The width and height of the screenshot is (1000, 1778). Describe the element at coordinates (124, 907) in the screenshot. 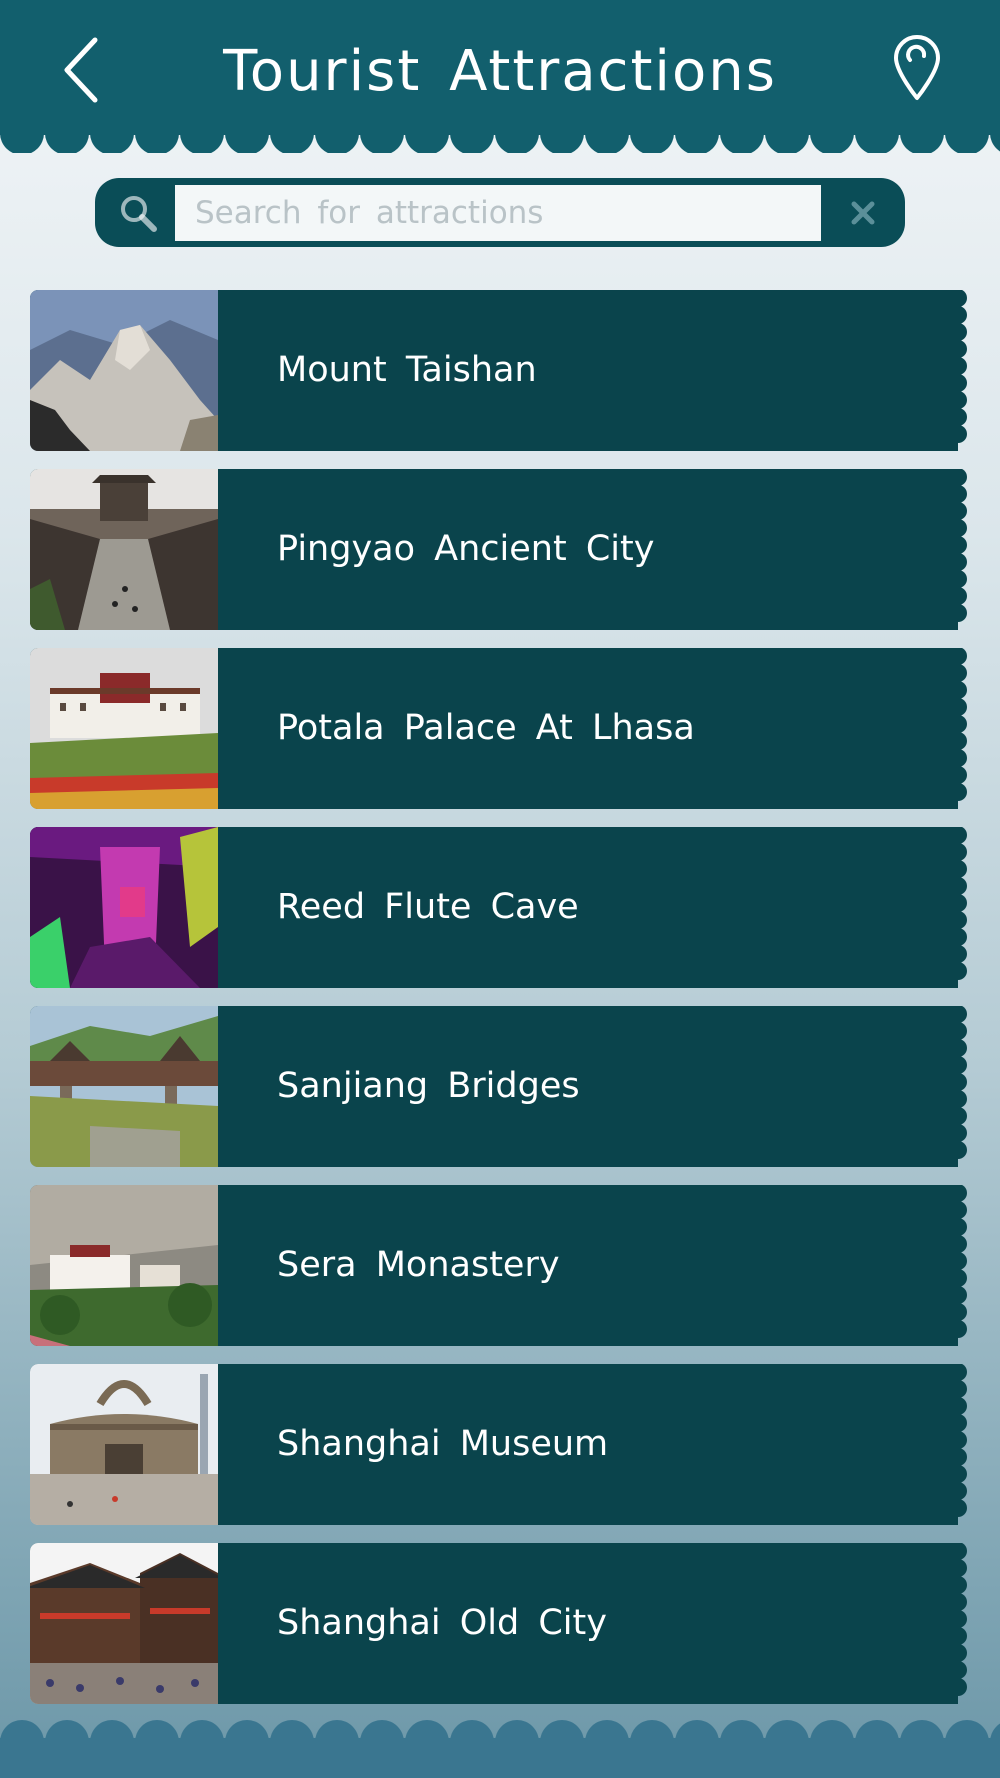

I see `cave-thumbnail` at that location.